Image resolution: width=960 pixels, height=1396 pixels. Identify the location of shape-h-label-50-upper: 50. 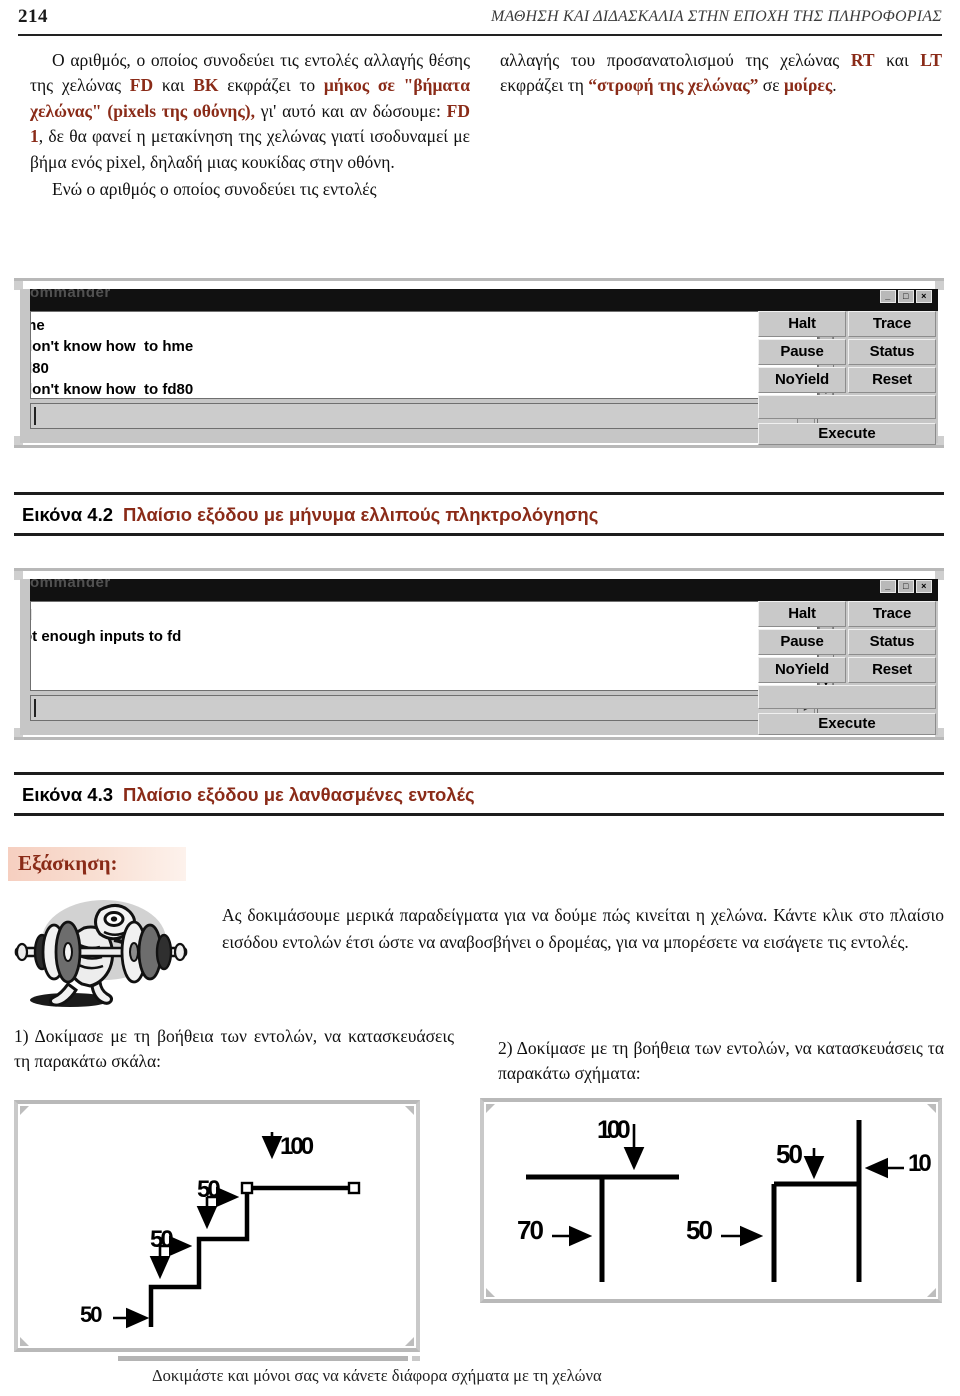
(789, 1154).